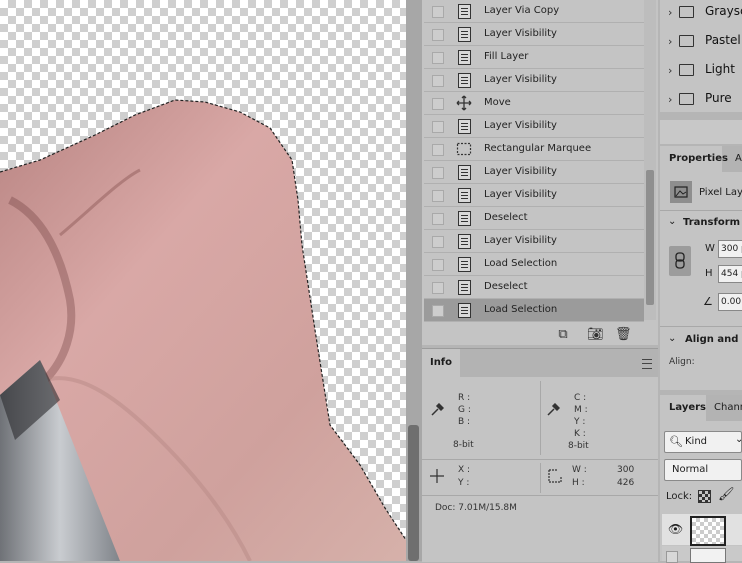  Describe the element at coordinates (534, 57) in the screenshot. I see `history-item: Fill Layer` at that location.